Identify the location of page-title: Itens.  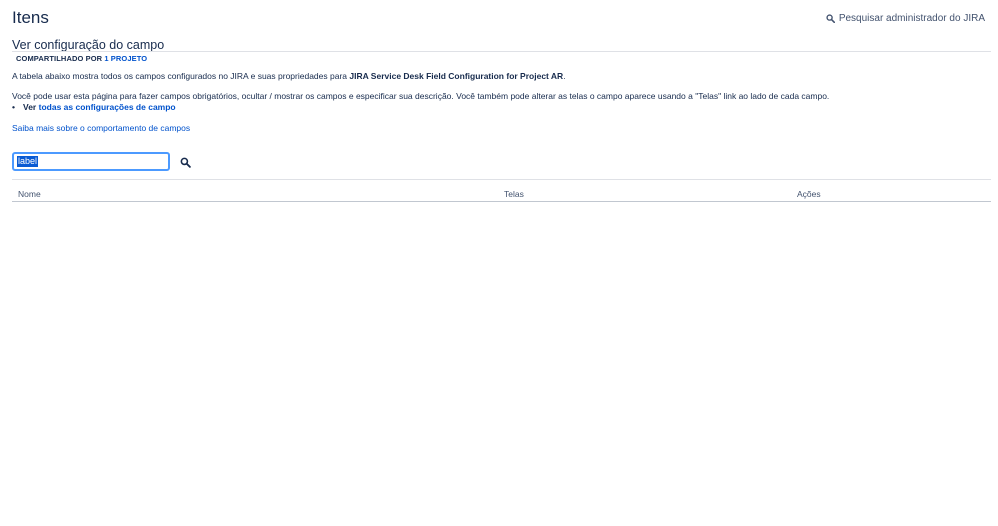
(30, 17).